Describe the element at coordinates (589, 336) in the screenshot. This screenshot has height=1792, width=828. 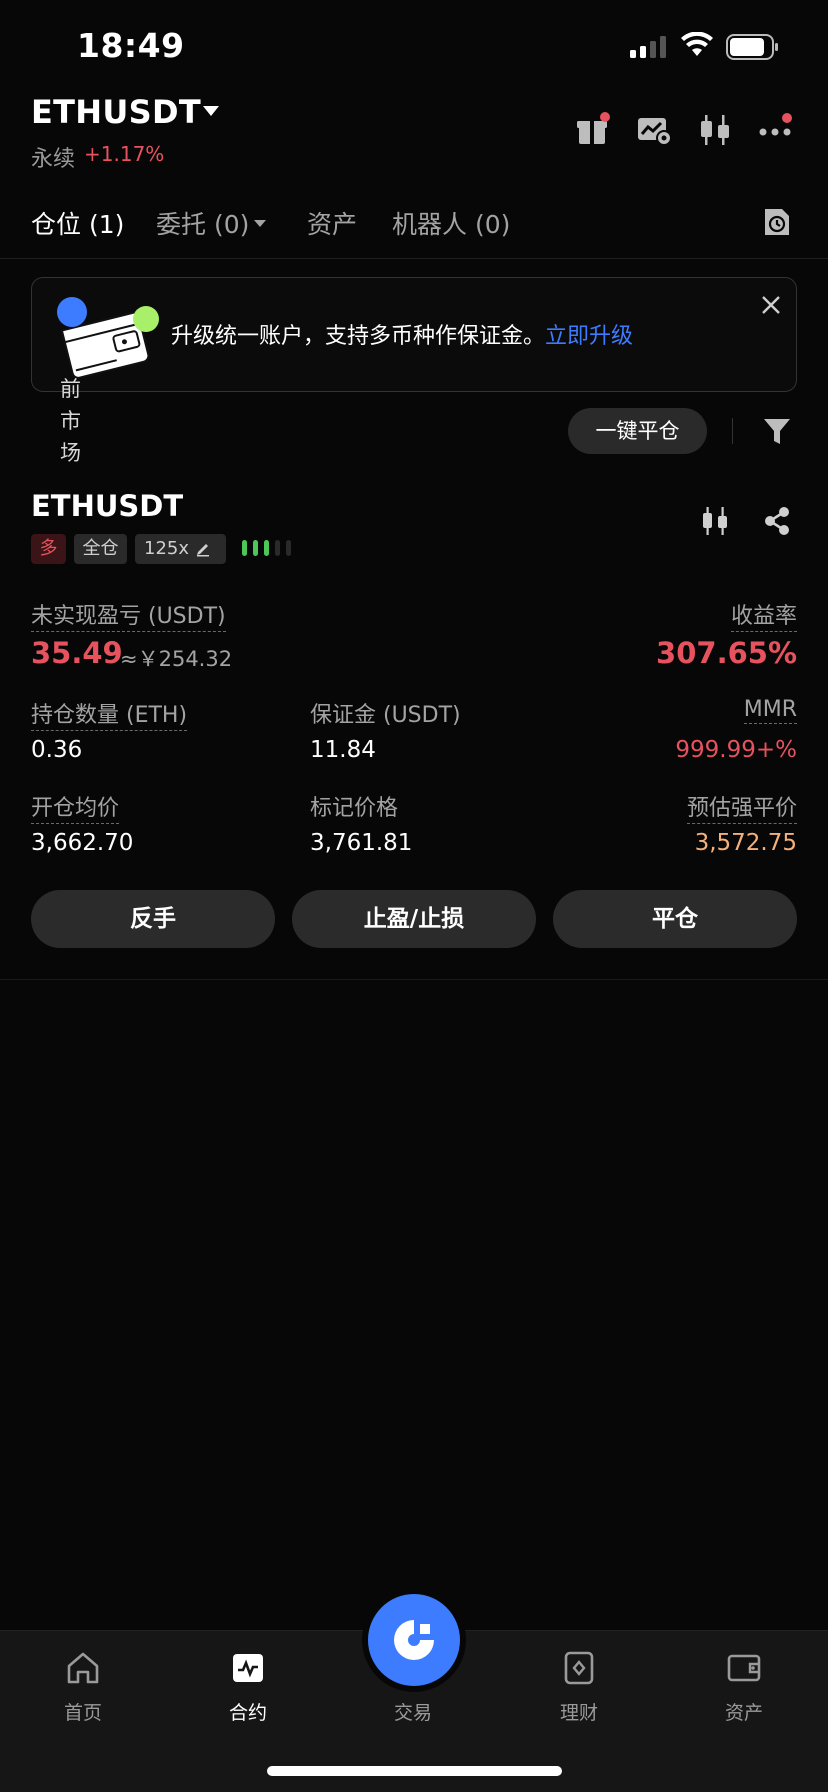
I see `upgrade-link: 立即升级` at that location.